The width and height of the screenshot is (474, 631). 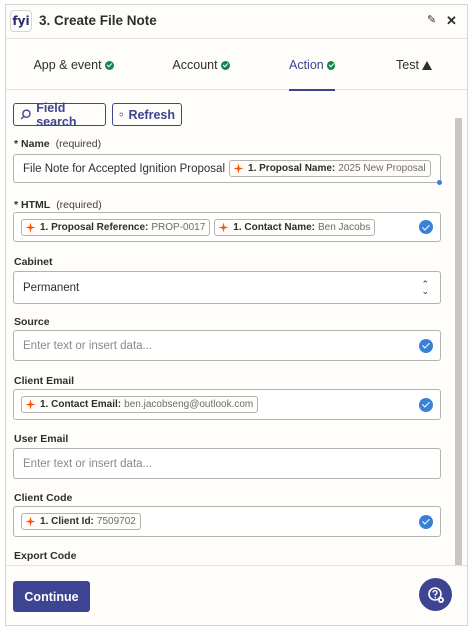 I want to click on step-title: 3. Create File Note, so click(x=98, y=20).